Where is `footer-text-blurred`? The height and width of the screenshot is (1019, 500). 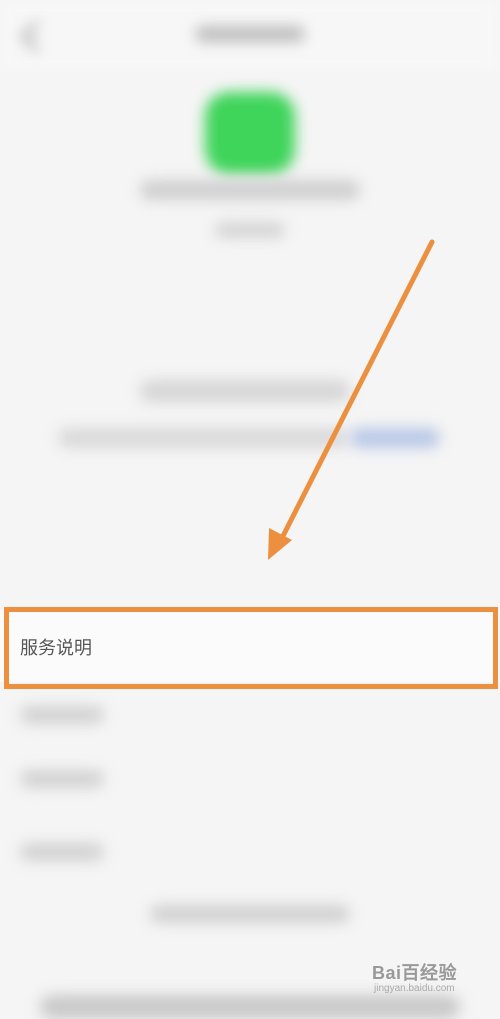 footer-text-blurred is located at coordinates (250, 914).